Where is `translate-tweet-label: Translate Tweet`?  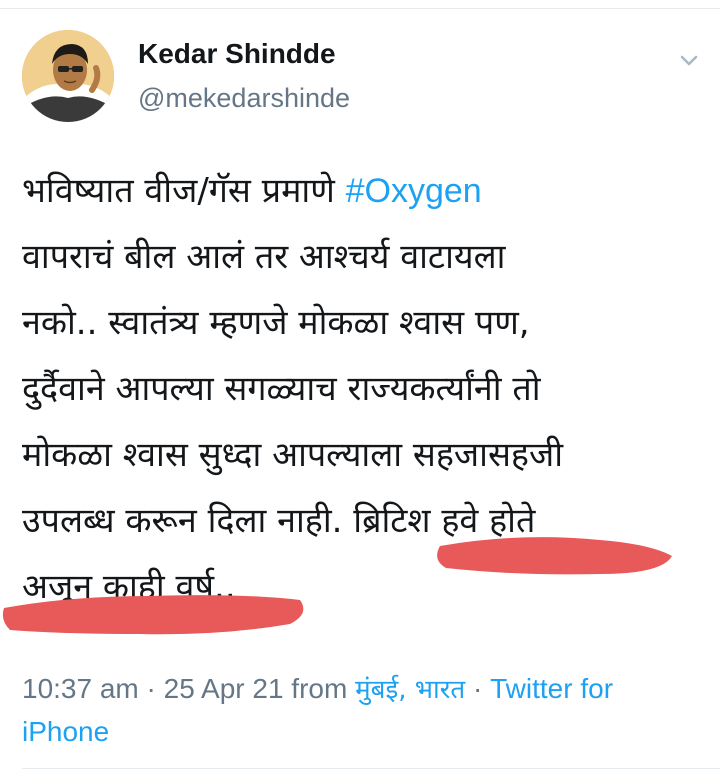
translate-tweet-label: Translate Tweet is located at coordinates (114, 628).